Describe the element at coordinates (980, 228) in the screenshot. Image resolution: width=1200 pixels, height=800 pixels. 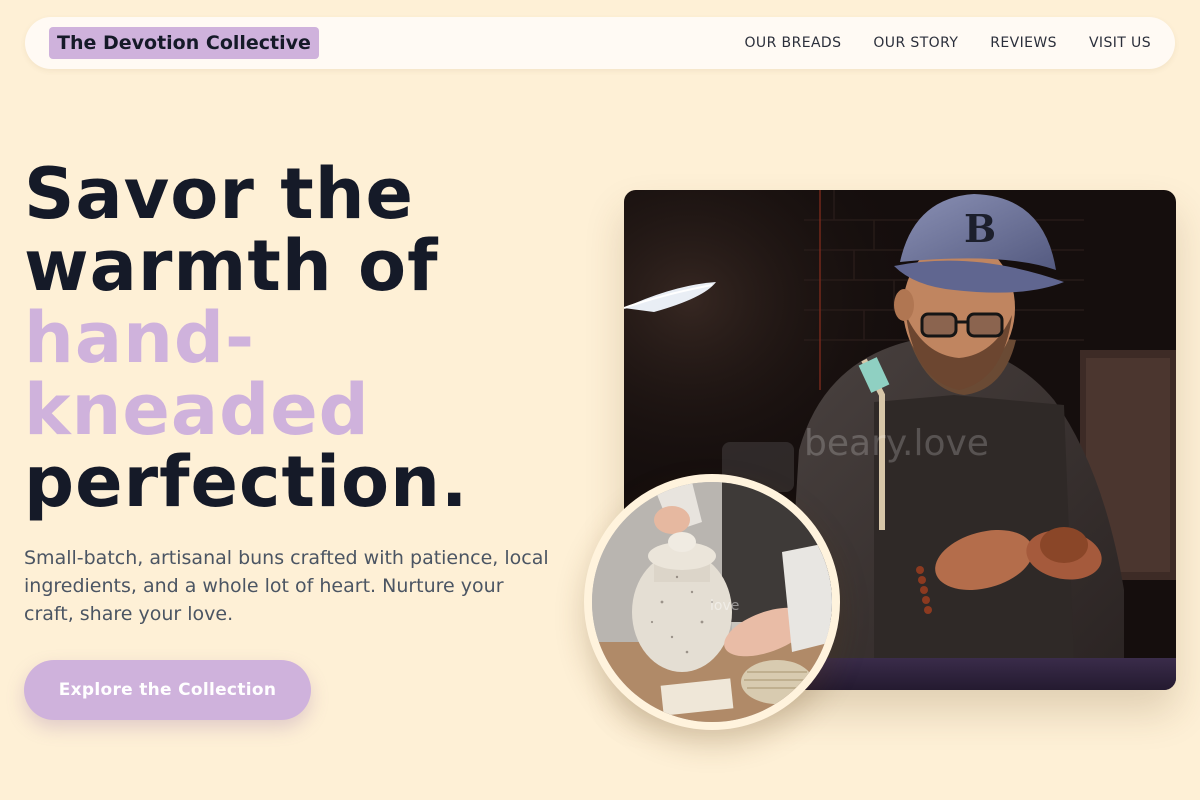
I see `svg-text: B` at that location.